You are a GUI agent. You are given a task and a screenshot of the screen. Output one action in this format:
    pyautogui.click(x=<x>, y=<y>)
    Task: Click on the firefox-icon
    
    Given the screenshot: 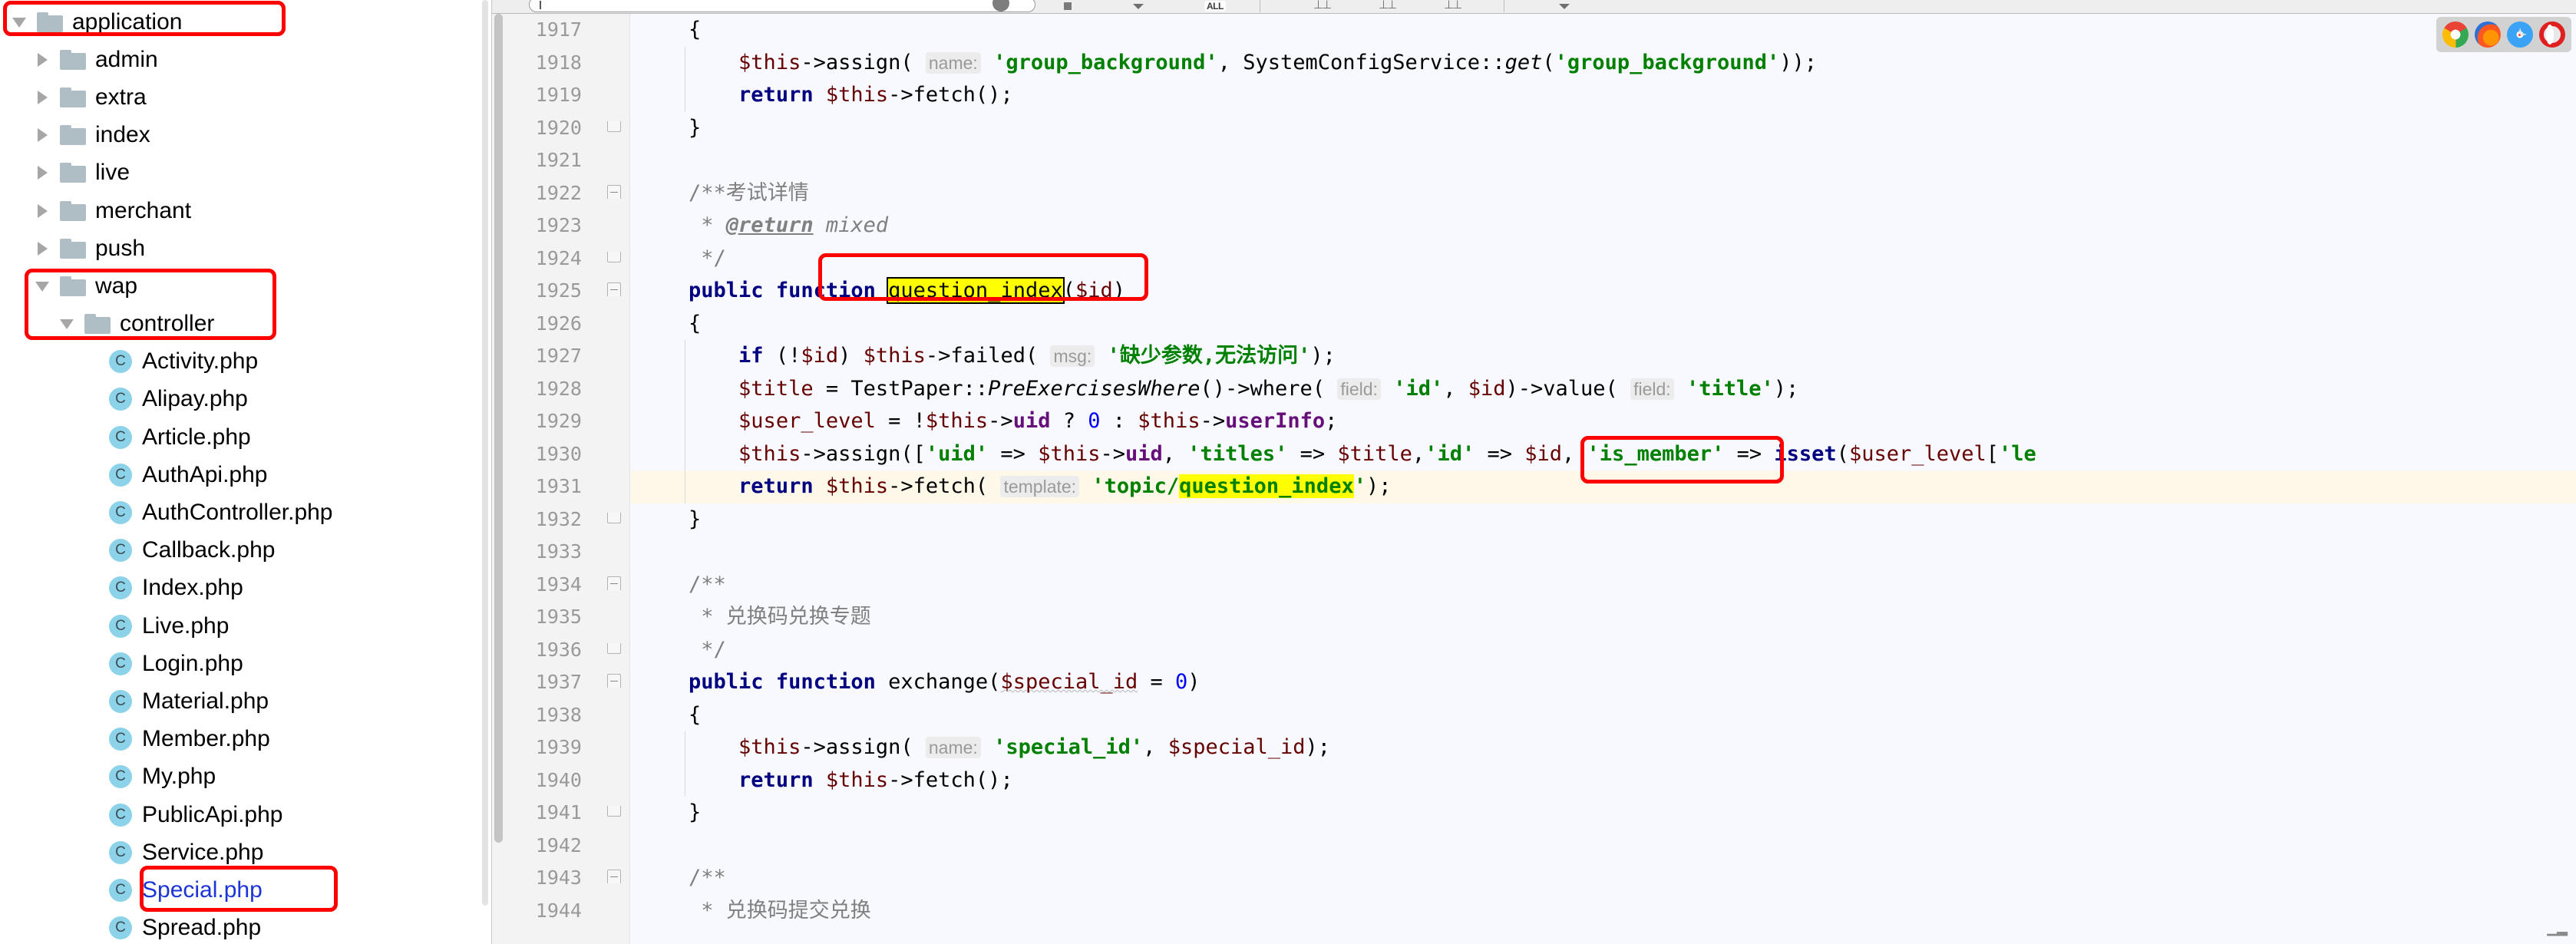 What is the action you would take?
    pyautogui.click(x=2488, y=34)
    